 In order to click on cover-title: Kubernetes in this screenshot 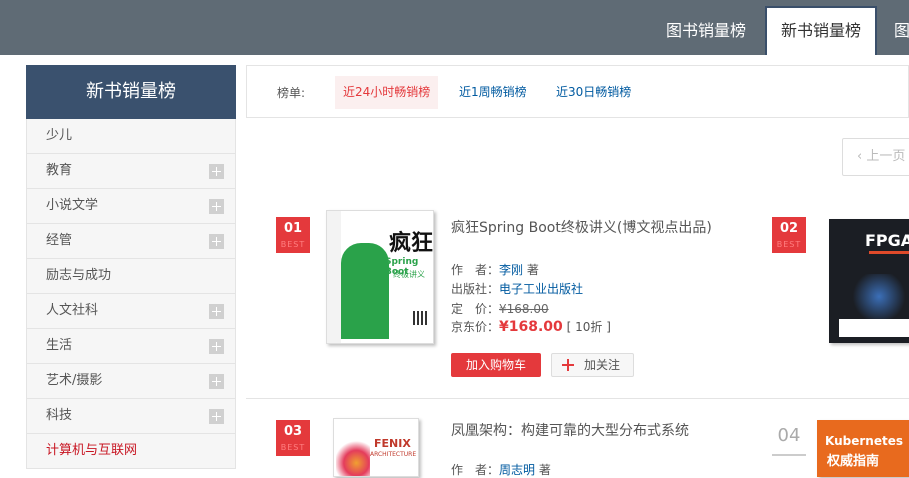, I will do `click(864, 441)`.